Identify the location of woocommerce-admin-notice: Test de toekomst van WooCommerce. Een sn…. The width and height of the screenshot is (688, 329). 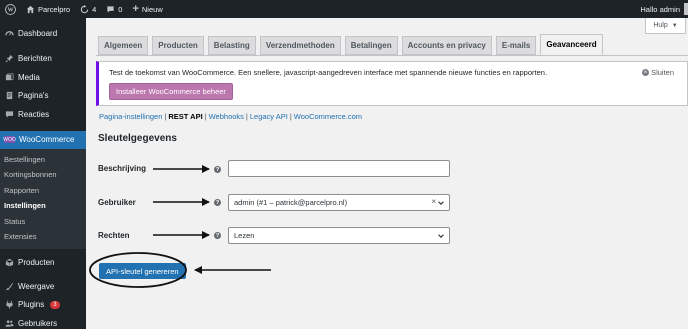
(392, 83).